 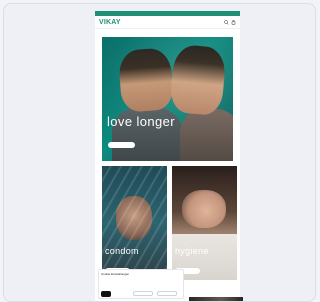 I want to click on cookie-accept-button, so click(x=143, y=293).